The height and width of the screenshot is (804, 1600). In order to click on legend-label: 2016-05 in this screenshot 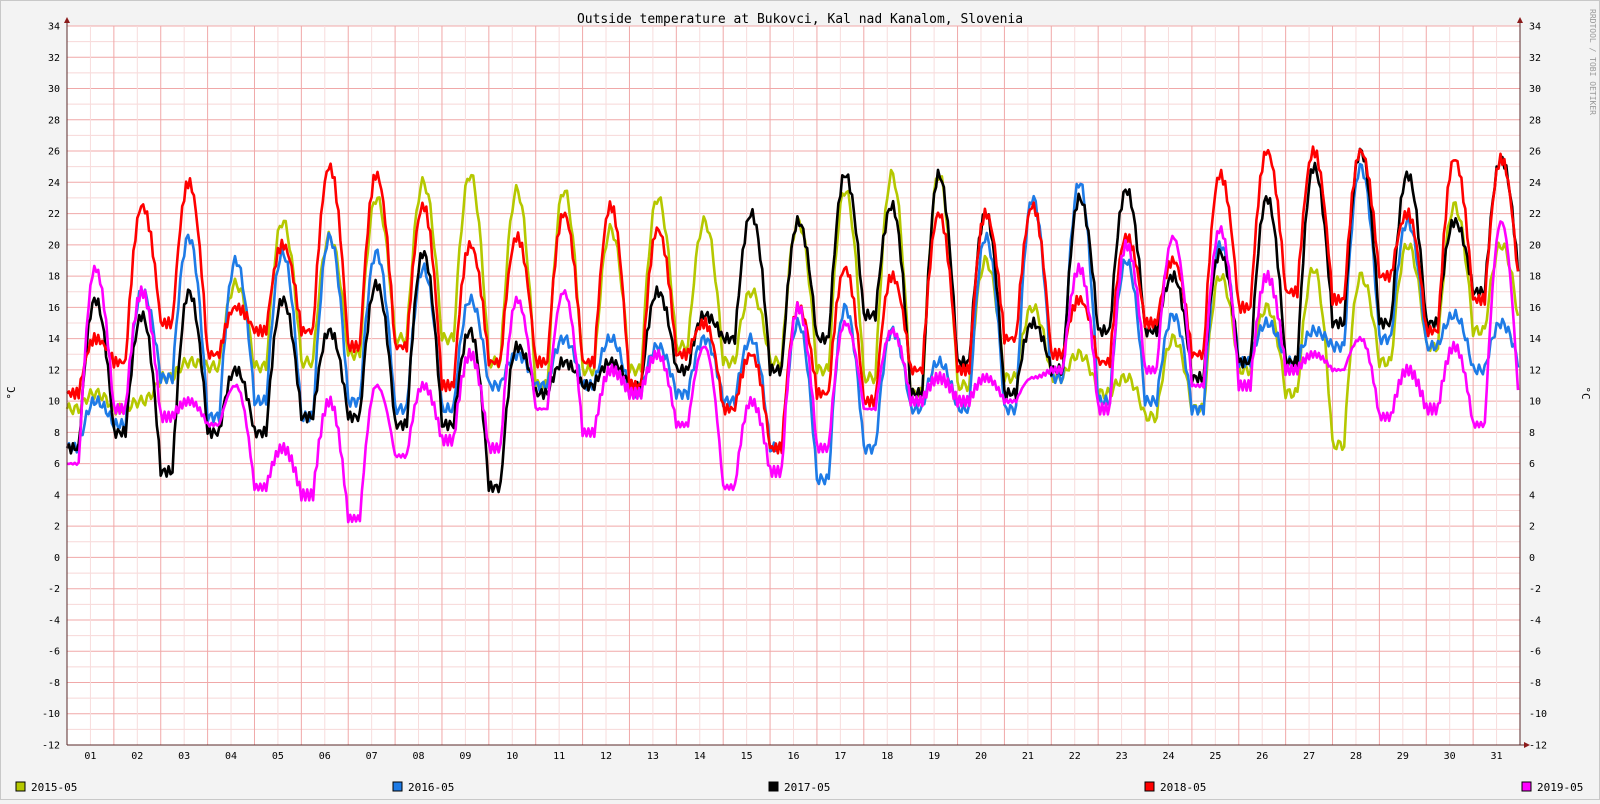, I will do `click(431, 787)`.